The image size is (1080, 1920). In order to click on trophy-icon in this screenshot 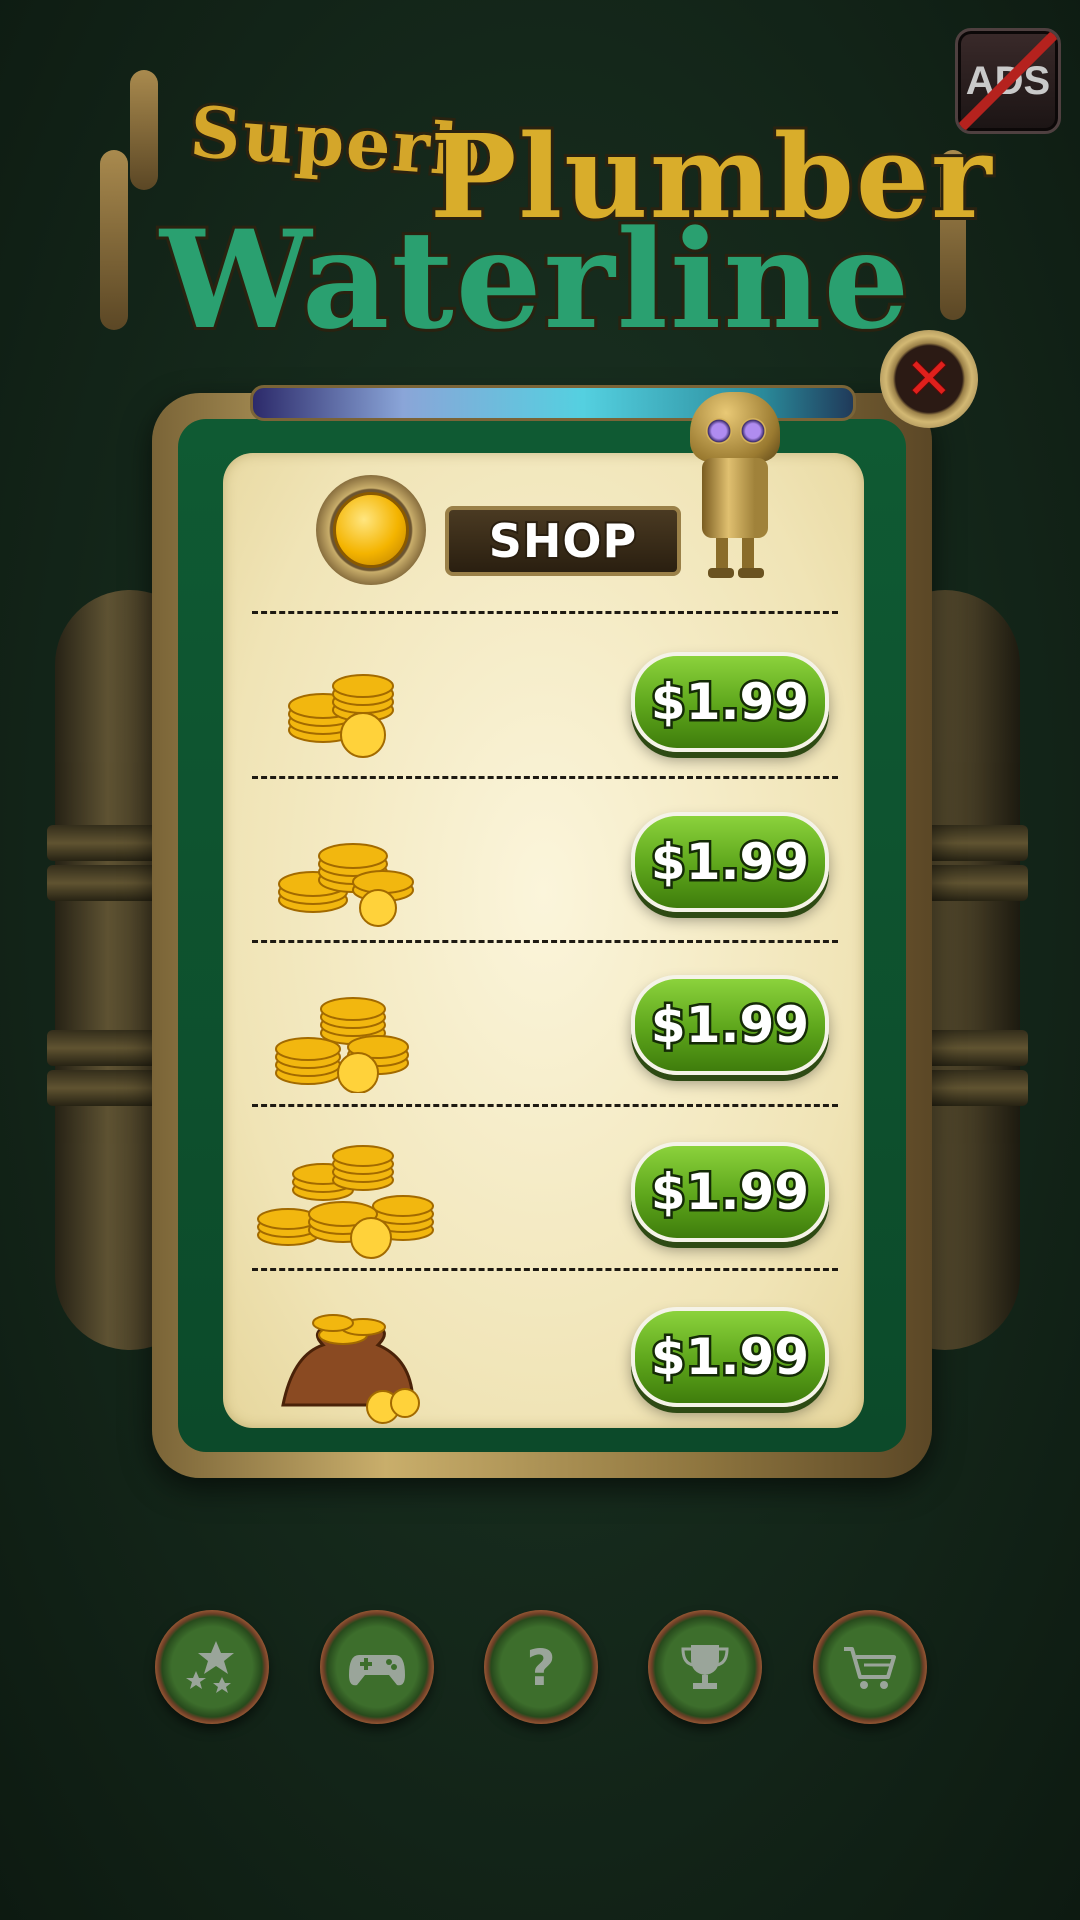, I will do `click(705, 1667)`.